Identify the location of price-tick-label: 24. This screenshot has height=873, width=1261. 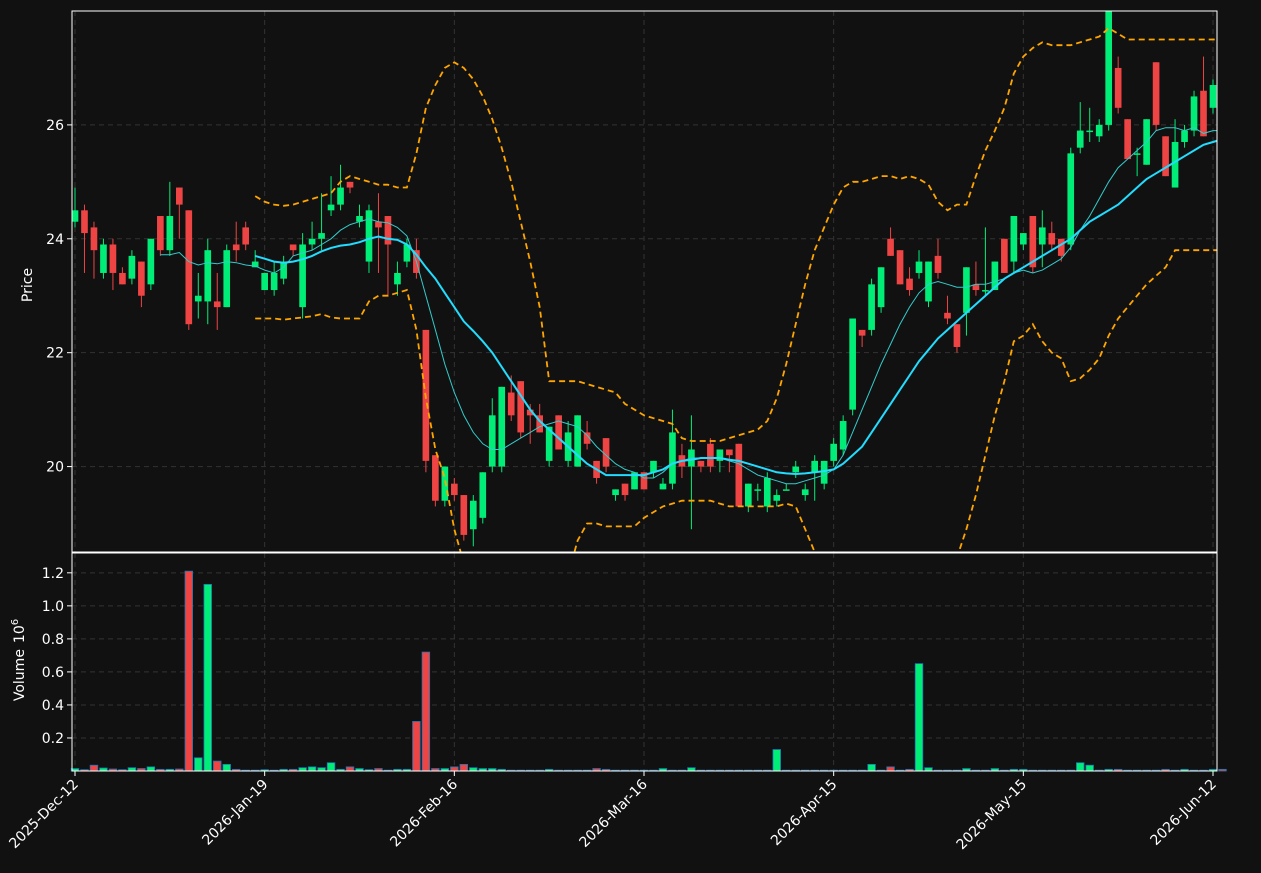
(55, 240).